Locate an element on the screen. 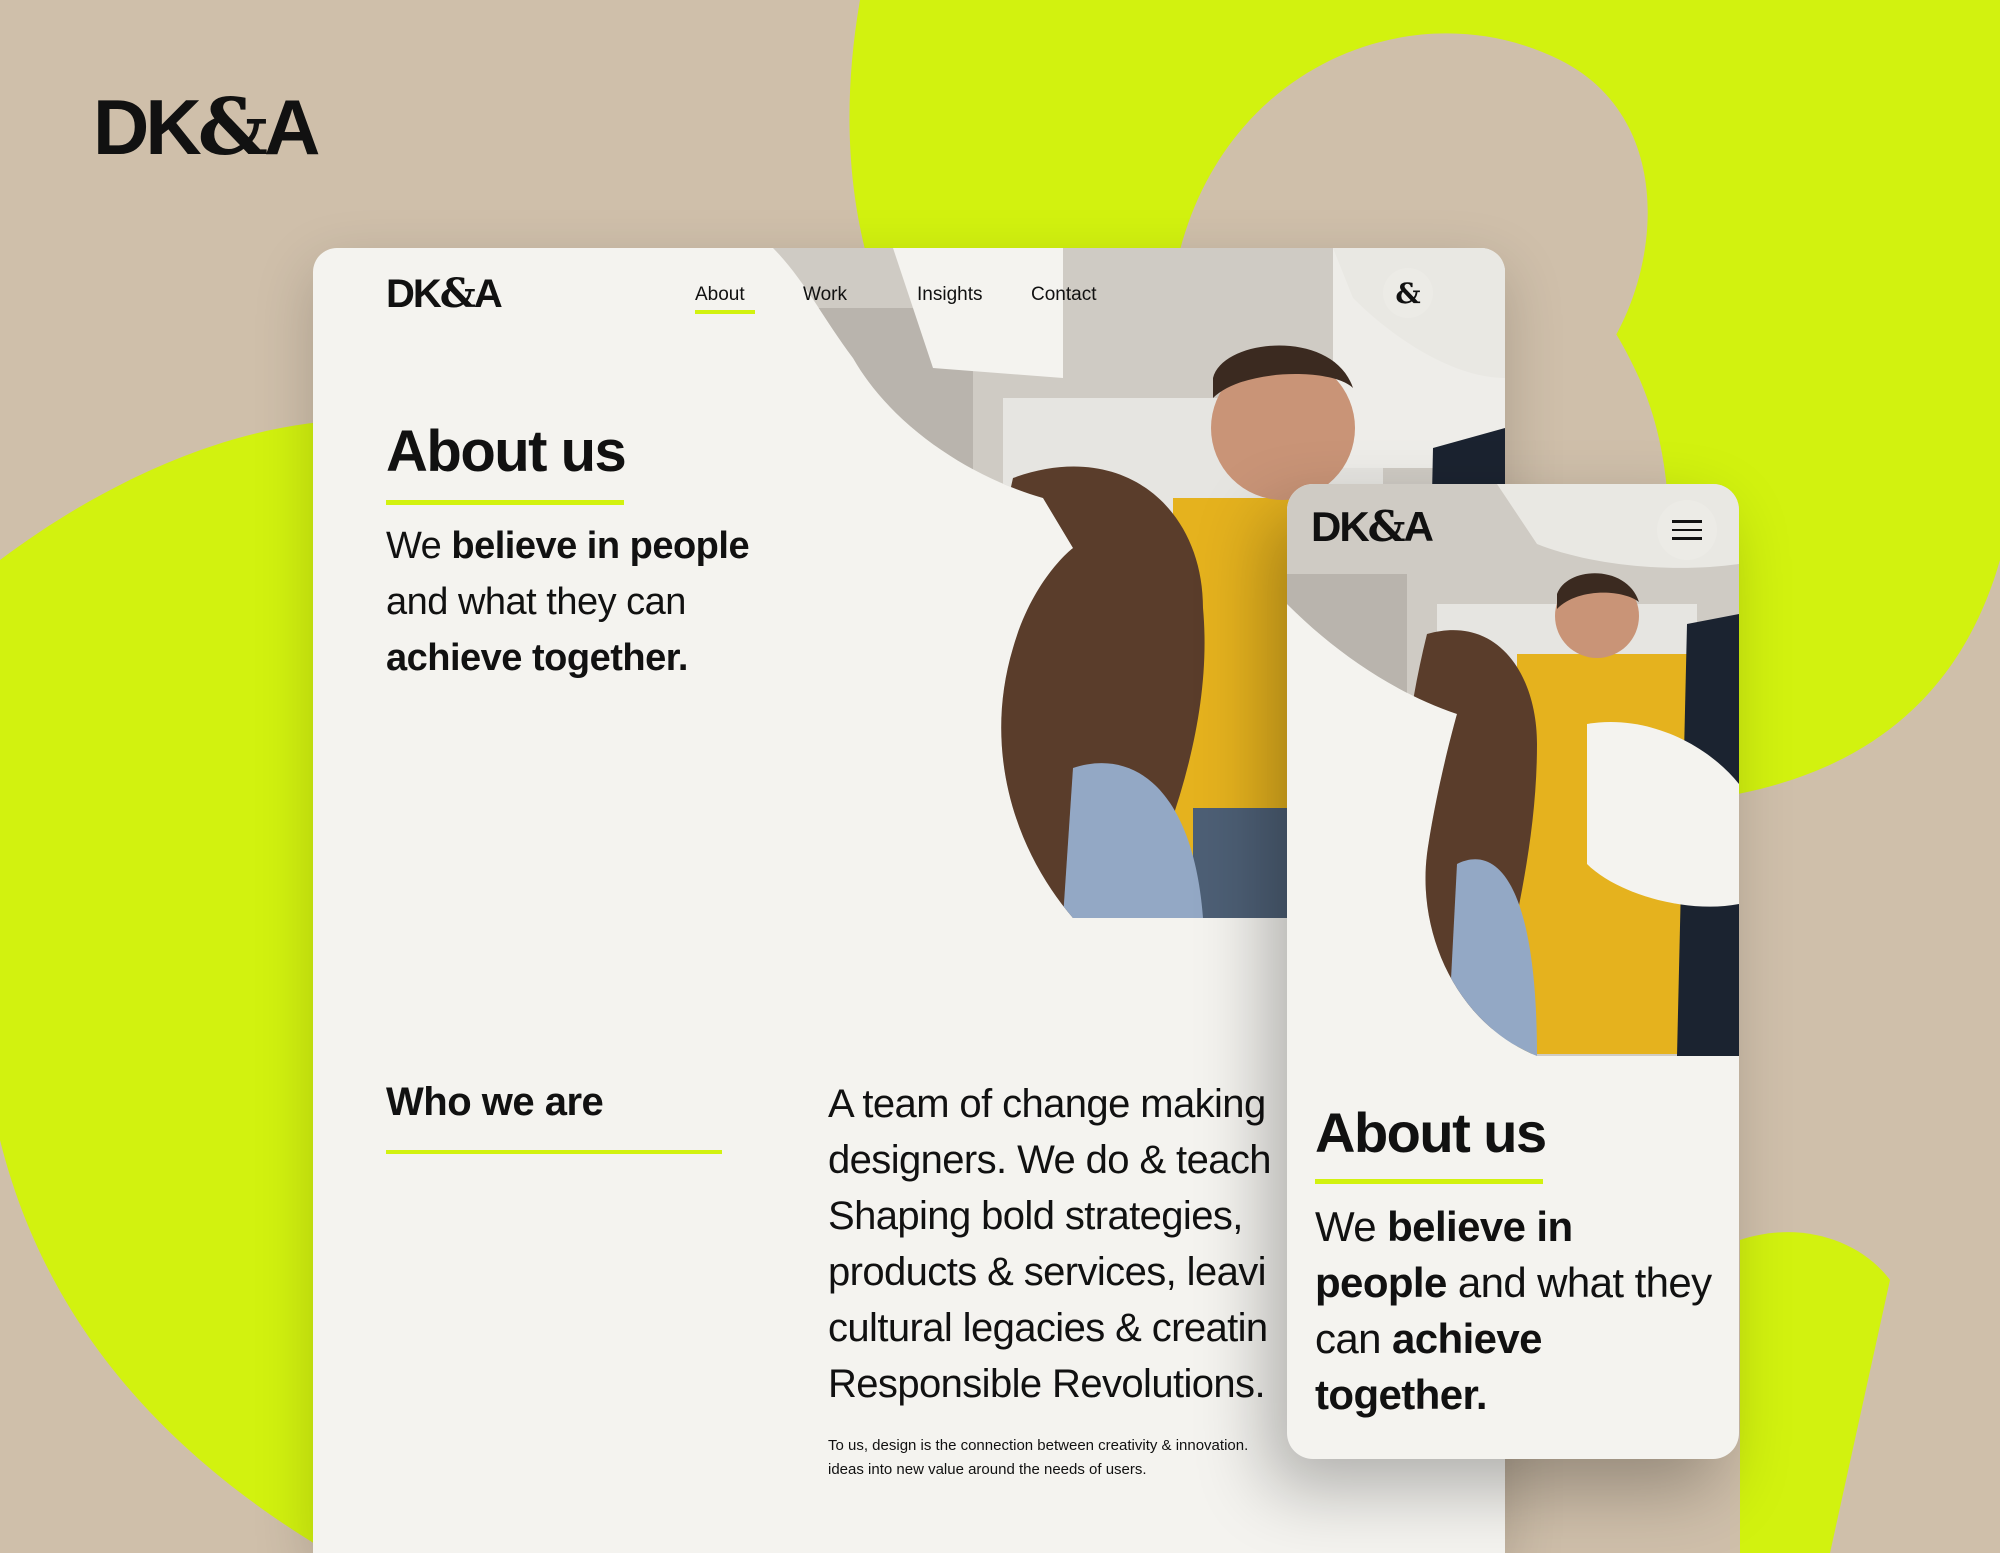  site-logo-text-end: A is located at coordinates (488, 294).